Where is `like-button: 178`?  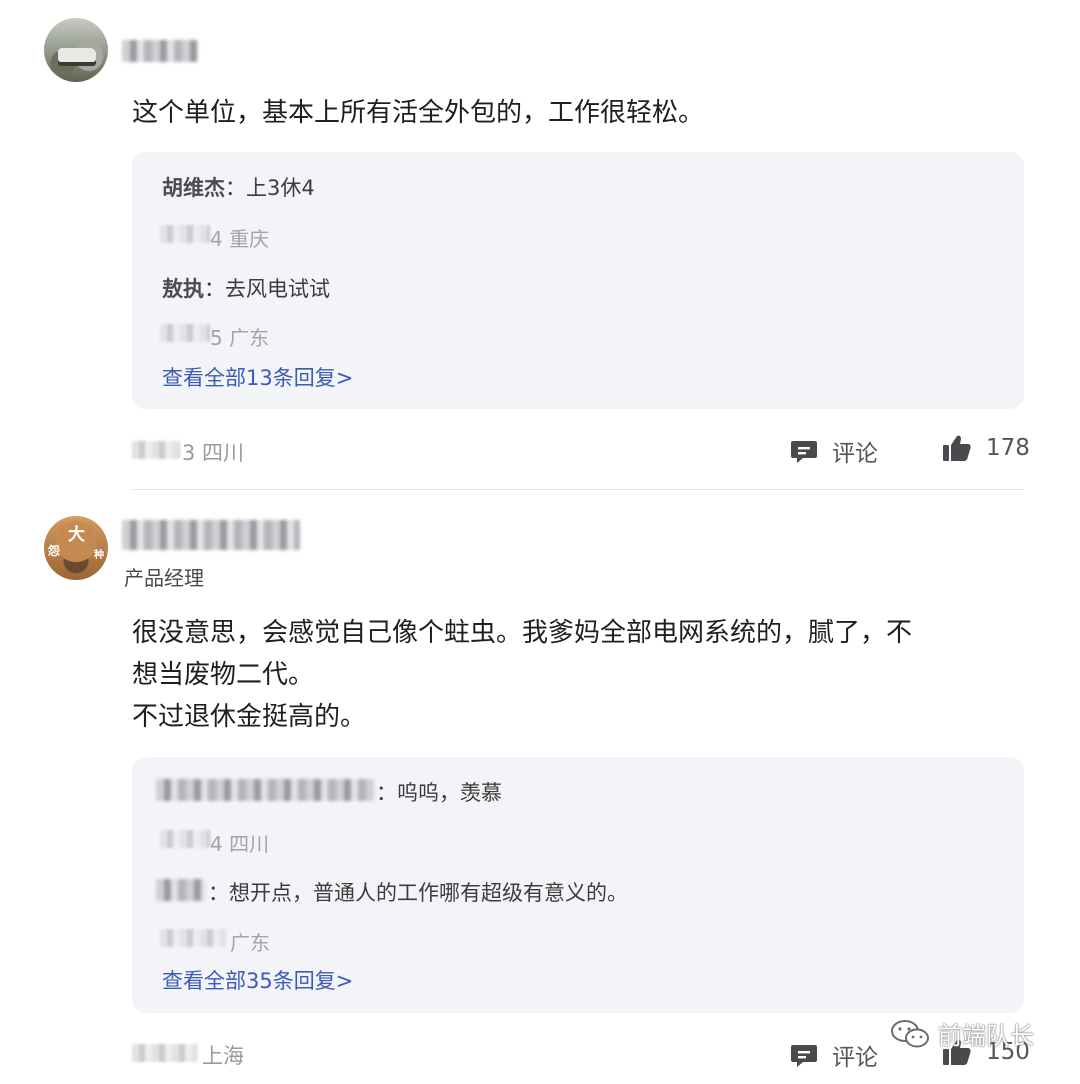 like-button: 178 is located at coordinates (986, 448).